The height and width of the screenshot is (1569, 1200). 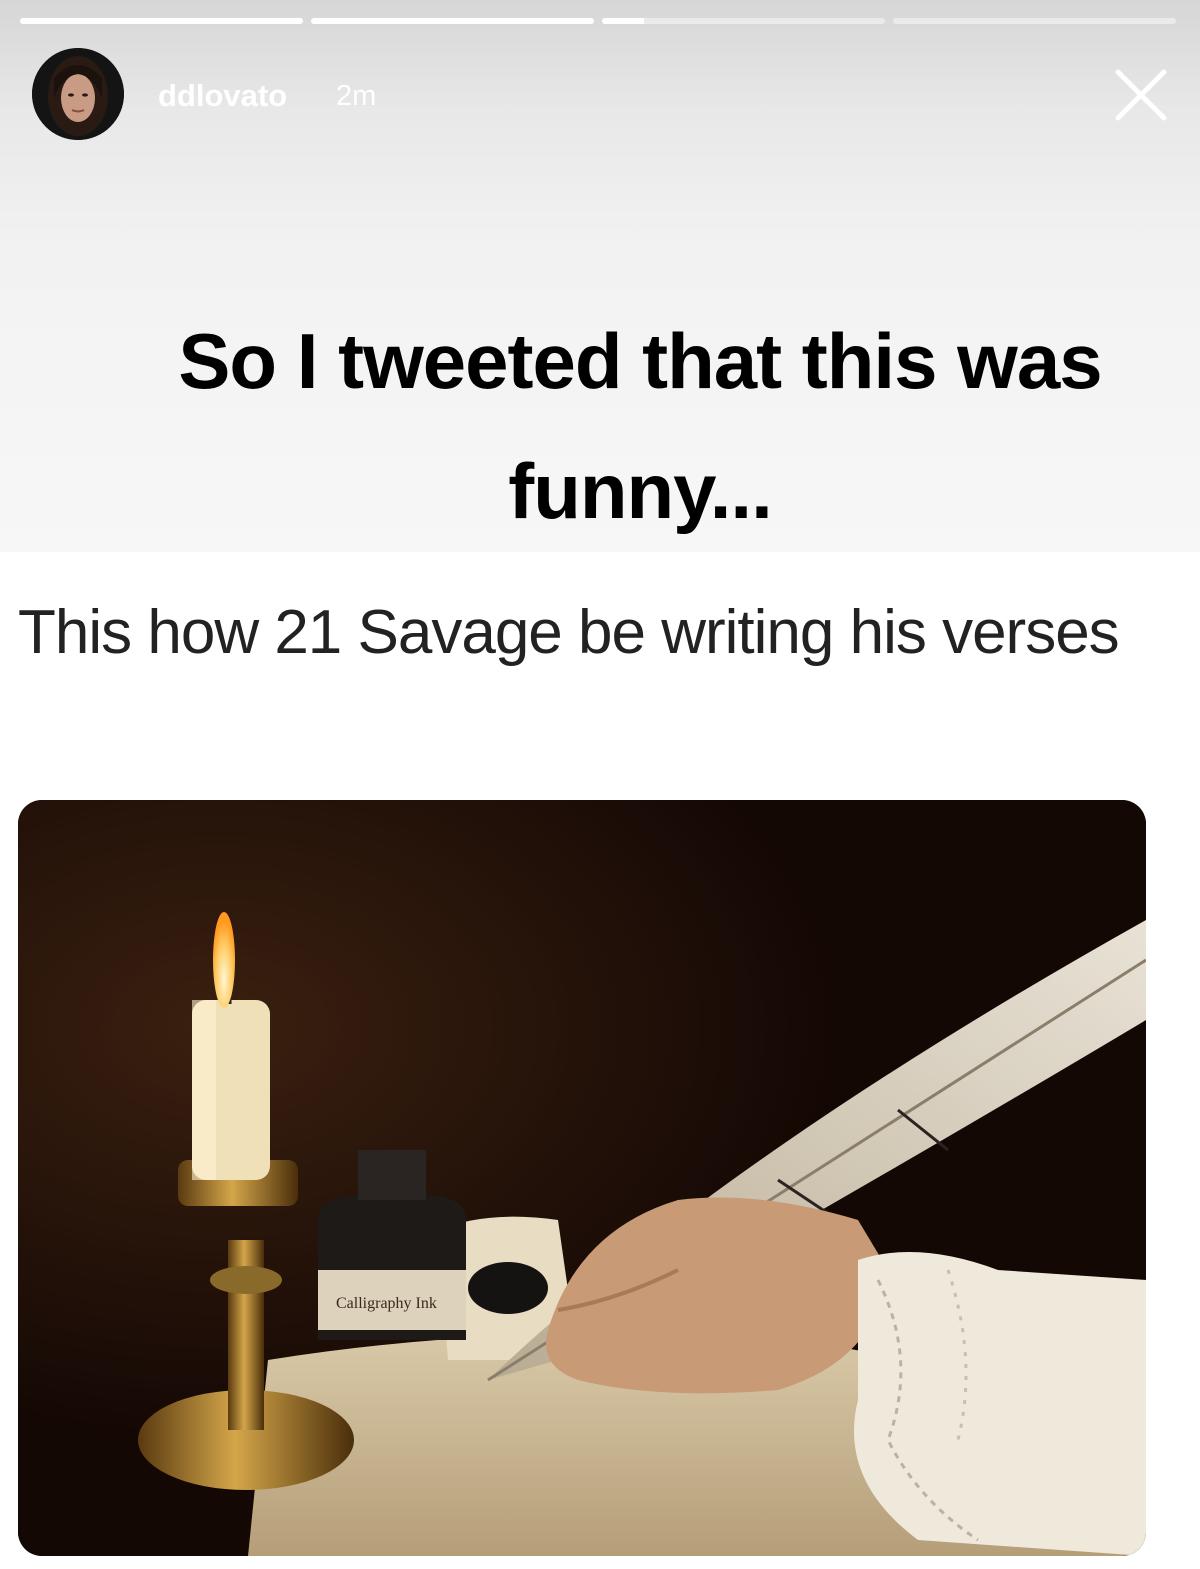 I want to click on avatar-image, so click(x=78, y=94).